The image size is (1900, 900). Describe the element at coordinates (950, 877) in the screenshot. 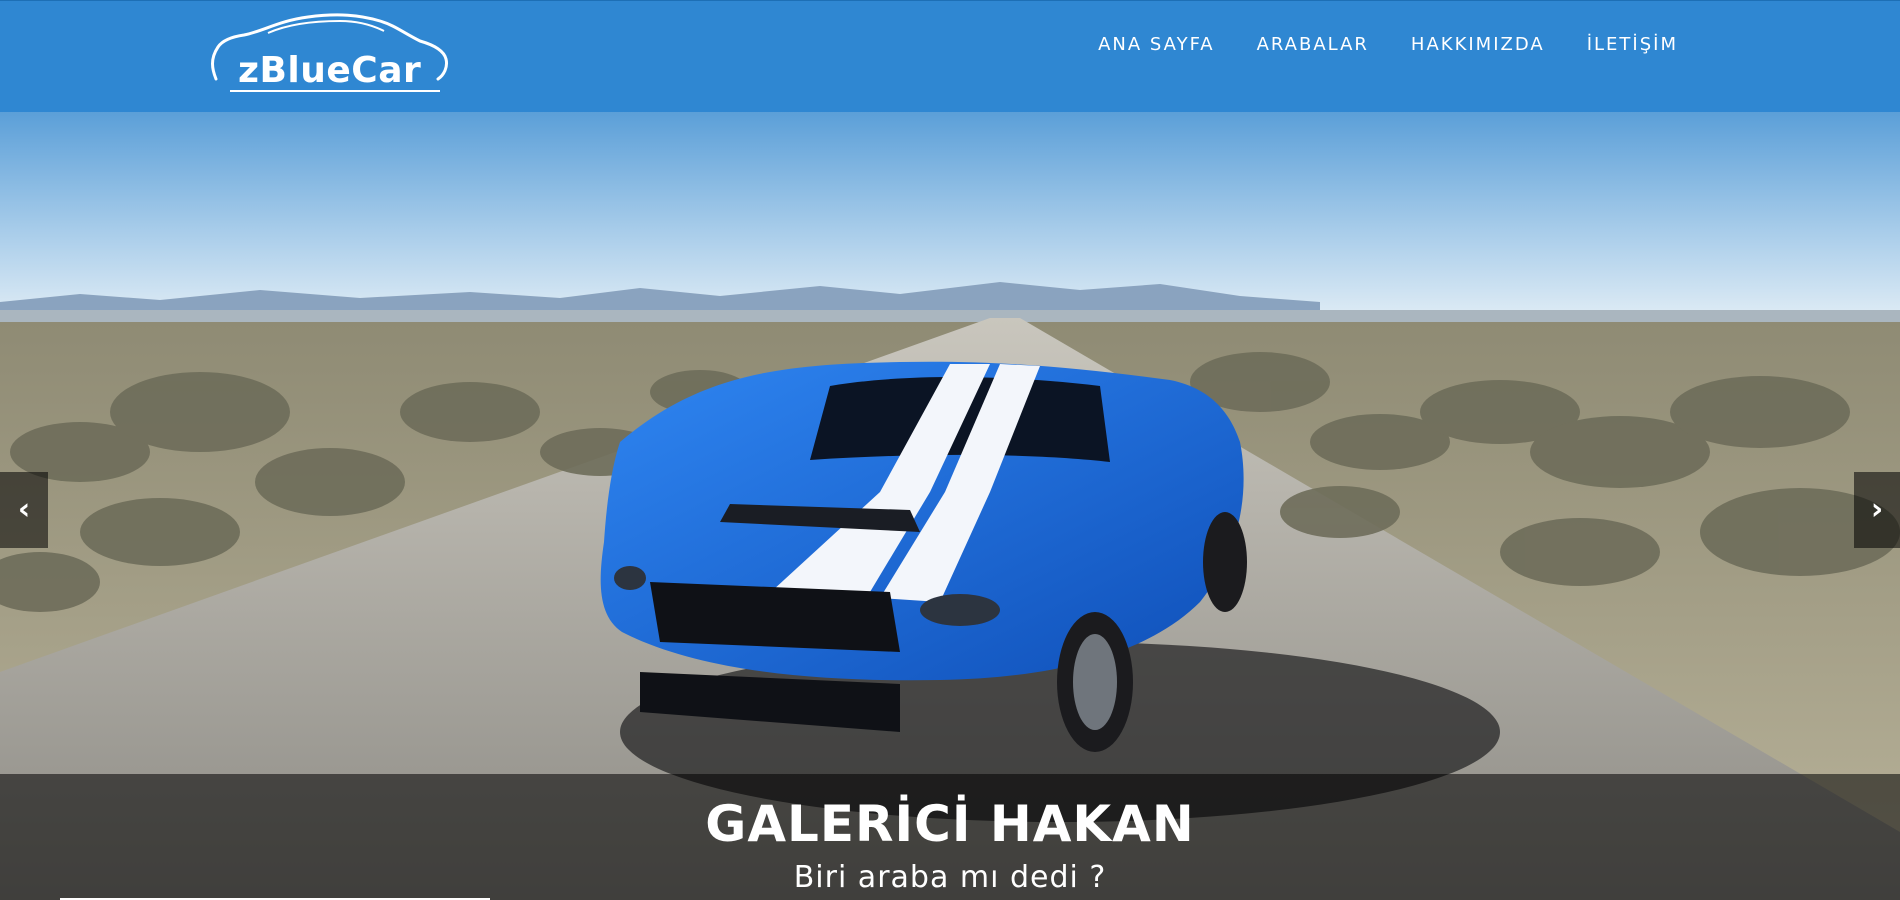

I see `hero-subtitle: Biri araba mı dedi ?` at that location.